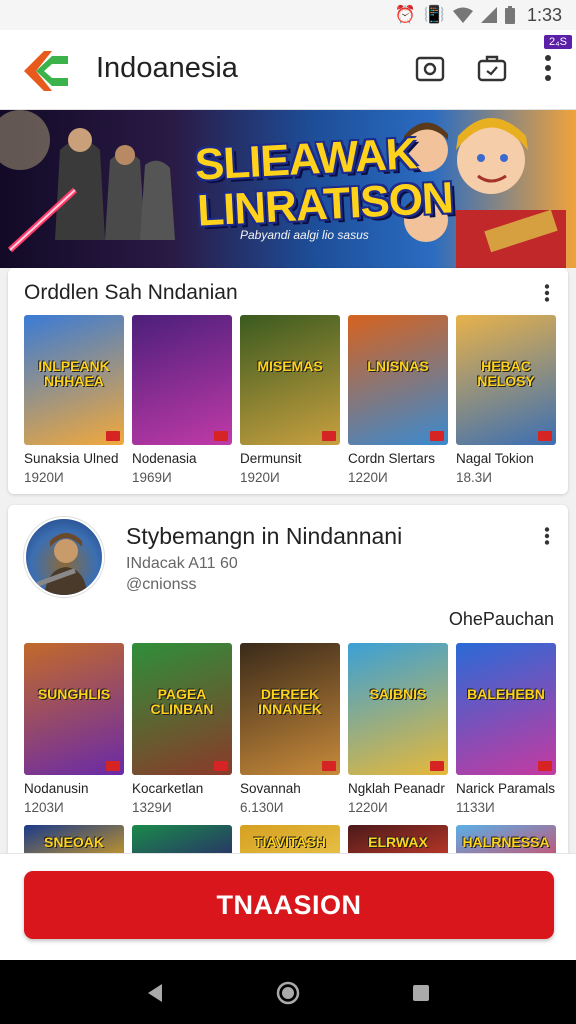 The width and height of the screenshot is (576, 1024). Describe the element at coordinates (74, 694) in the screenshot. I see `game-cover-title: SUNGHLIS` at that location.